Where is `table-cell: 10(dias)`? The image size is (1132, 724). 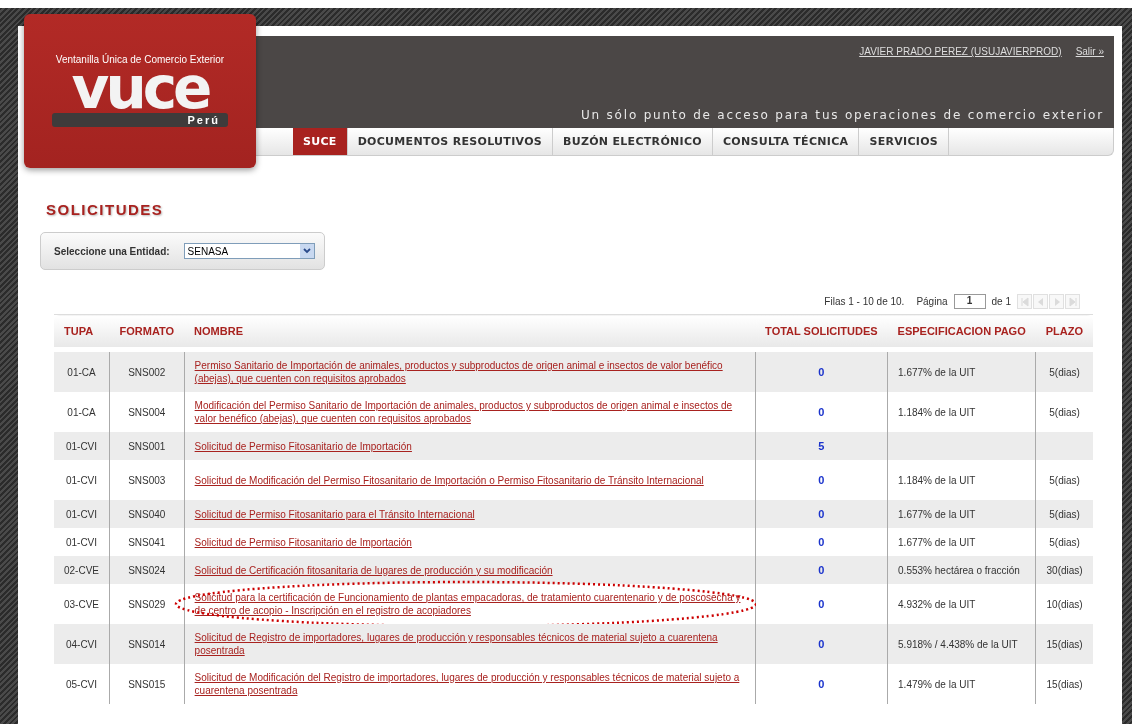
table-cell: 10(dias) is located at coordinates (1064, 604).